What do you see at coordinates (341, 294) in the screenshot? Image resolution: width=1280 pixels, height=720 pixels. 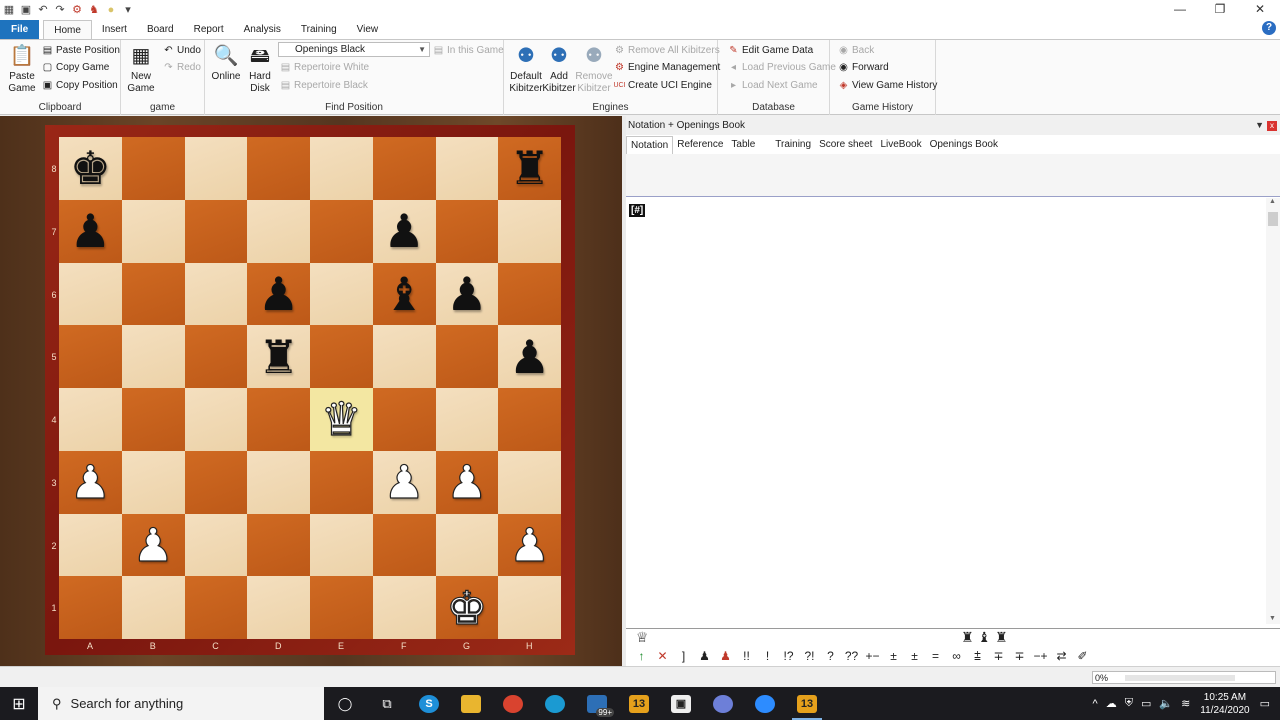 I see `square-e6` at bounding box center [341, 294].